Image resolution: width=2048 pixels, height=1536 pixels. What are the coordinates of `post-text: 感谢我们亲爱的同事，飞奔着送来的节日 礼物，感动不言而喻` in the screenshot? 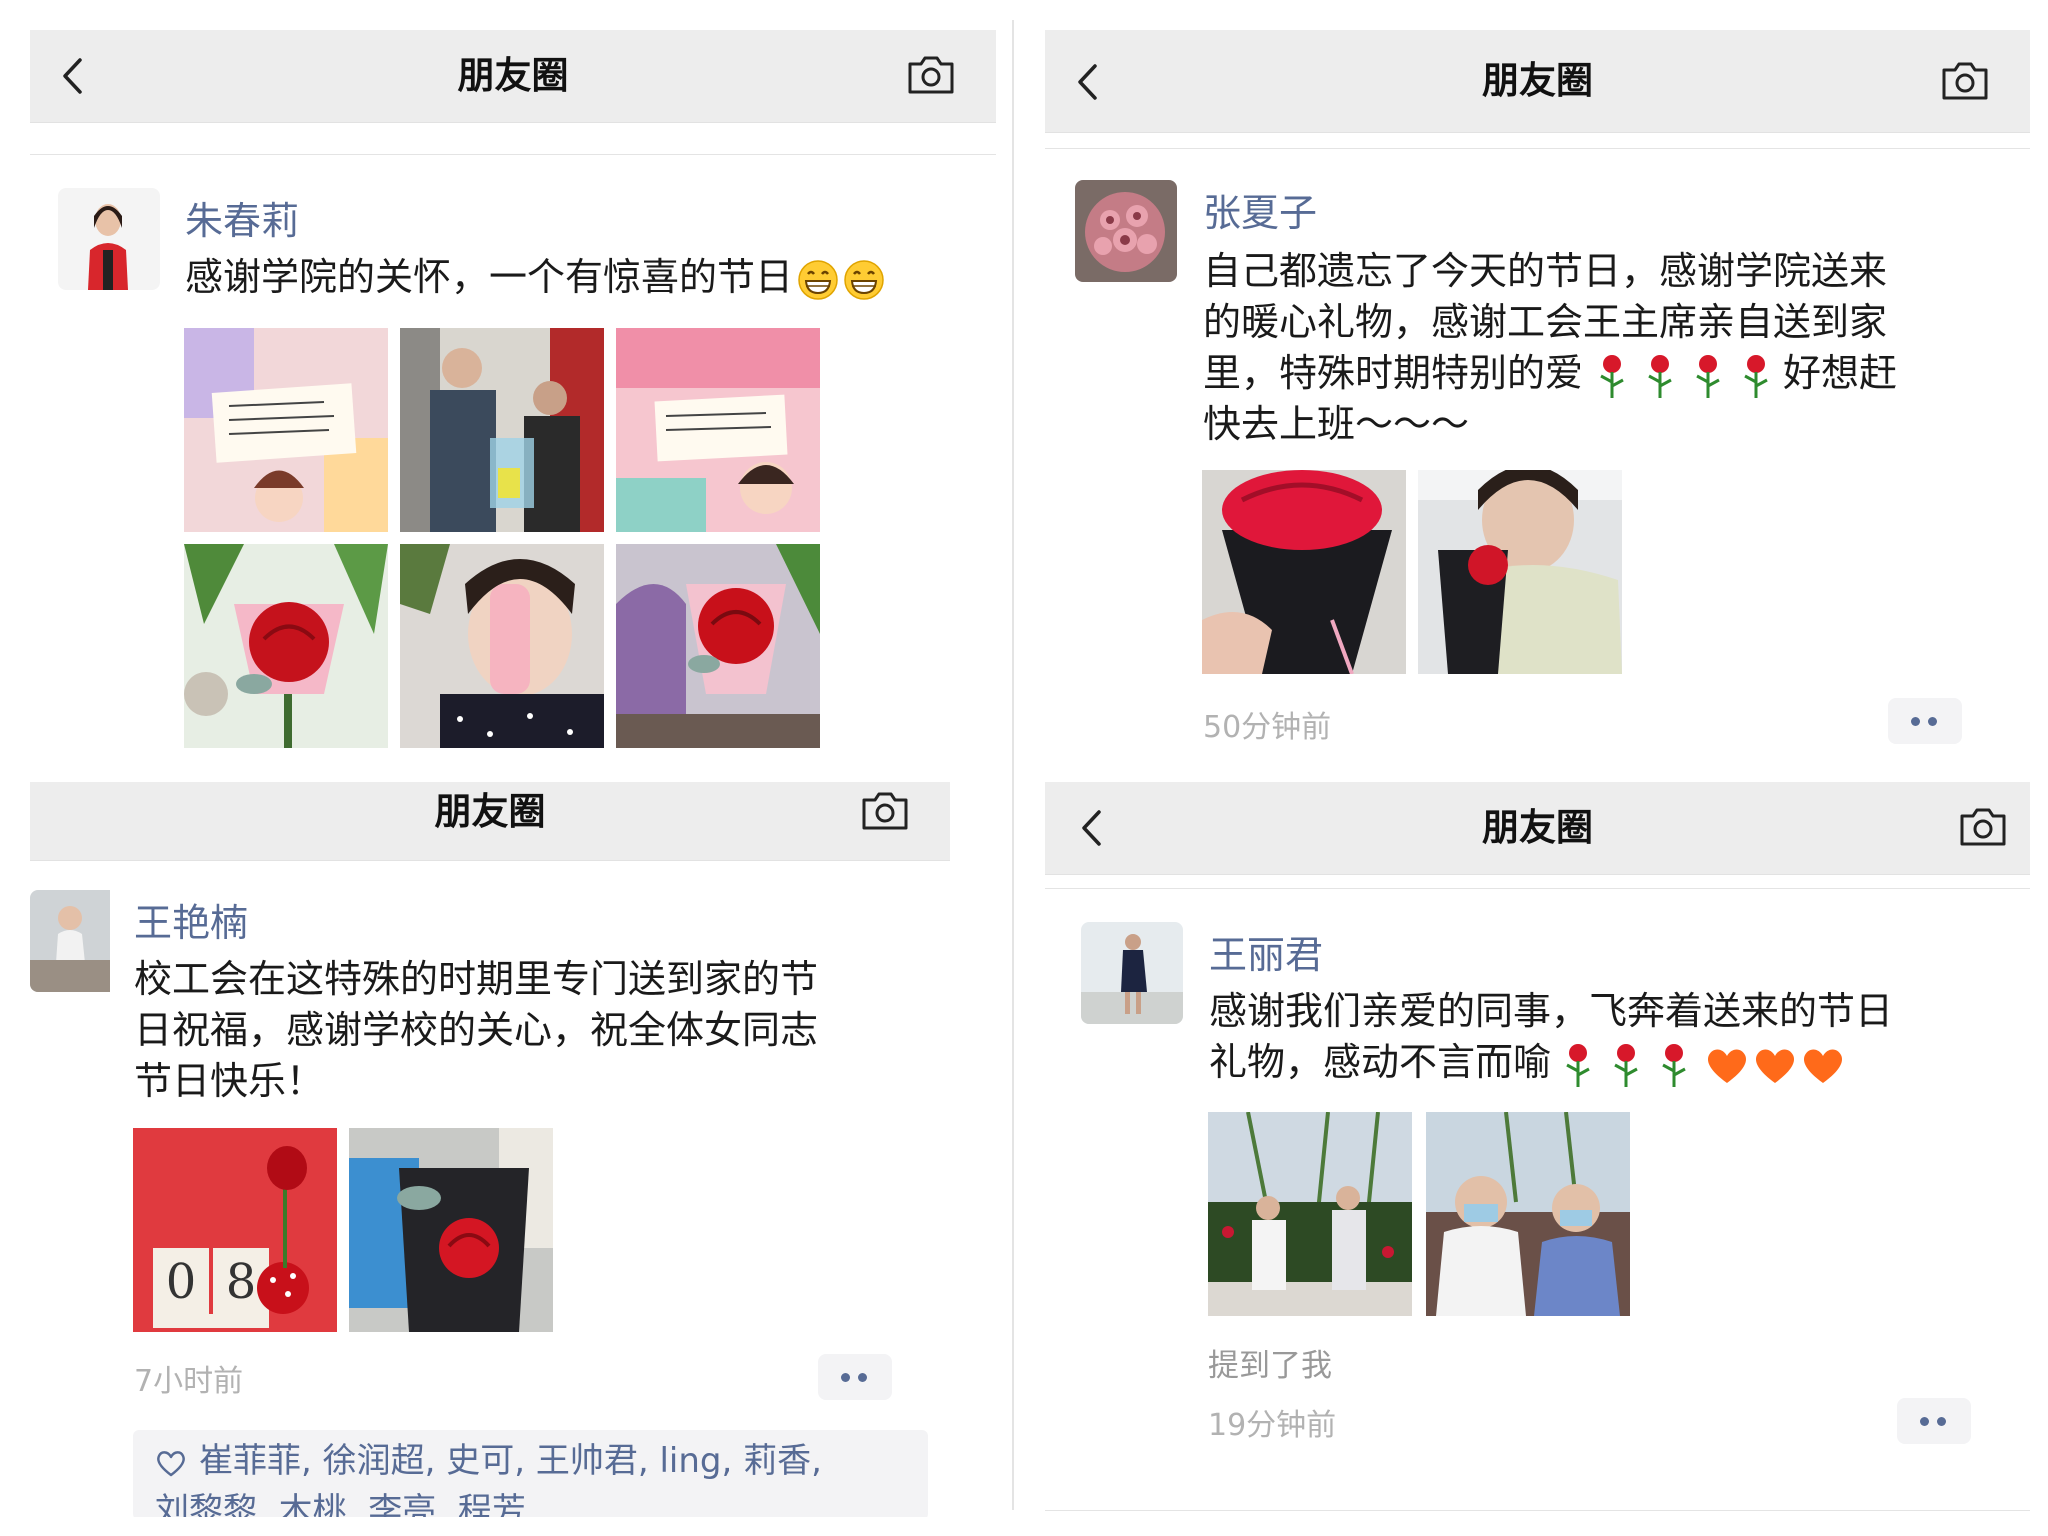 It's located at (1551, 1037).